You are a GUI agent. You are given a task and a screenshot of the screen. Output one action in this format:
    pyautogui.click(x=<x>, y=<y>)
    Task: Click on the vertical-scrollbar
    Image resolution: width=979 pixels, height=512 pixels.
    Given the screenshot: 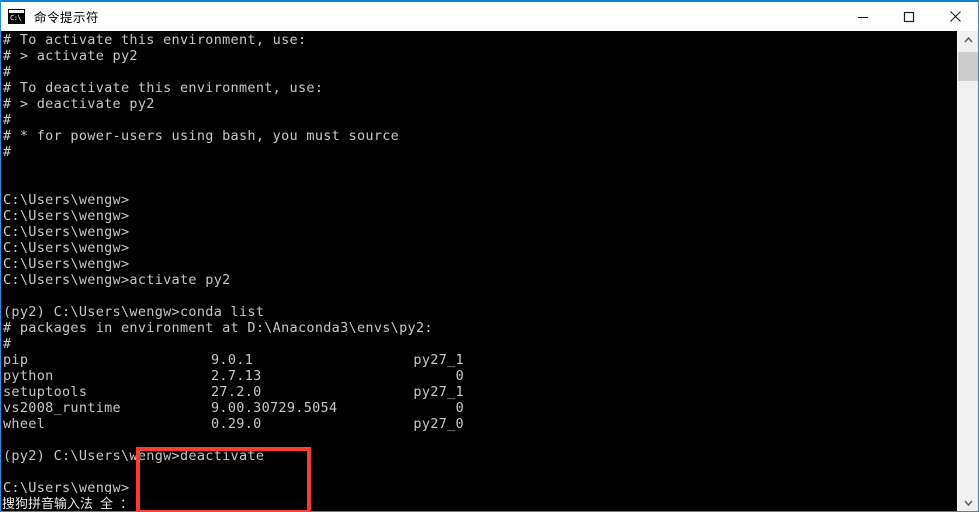 What is the action you would take?
    pyautogui.click(x=967, y=271)
    